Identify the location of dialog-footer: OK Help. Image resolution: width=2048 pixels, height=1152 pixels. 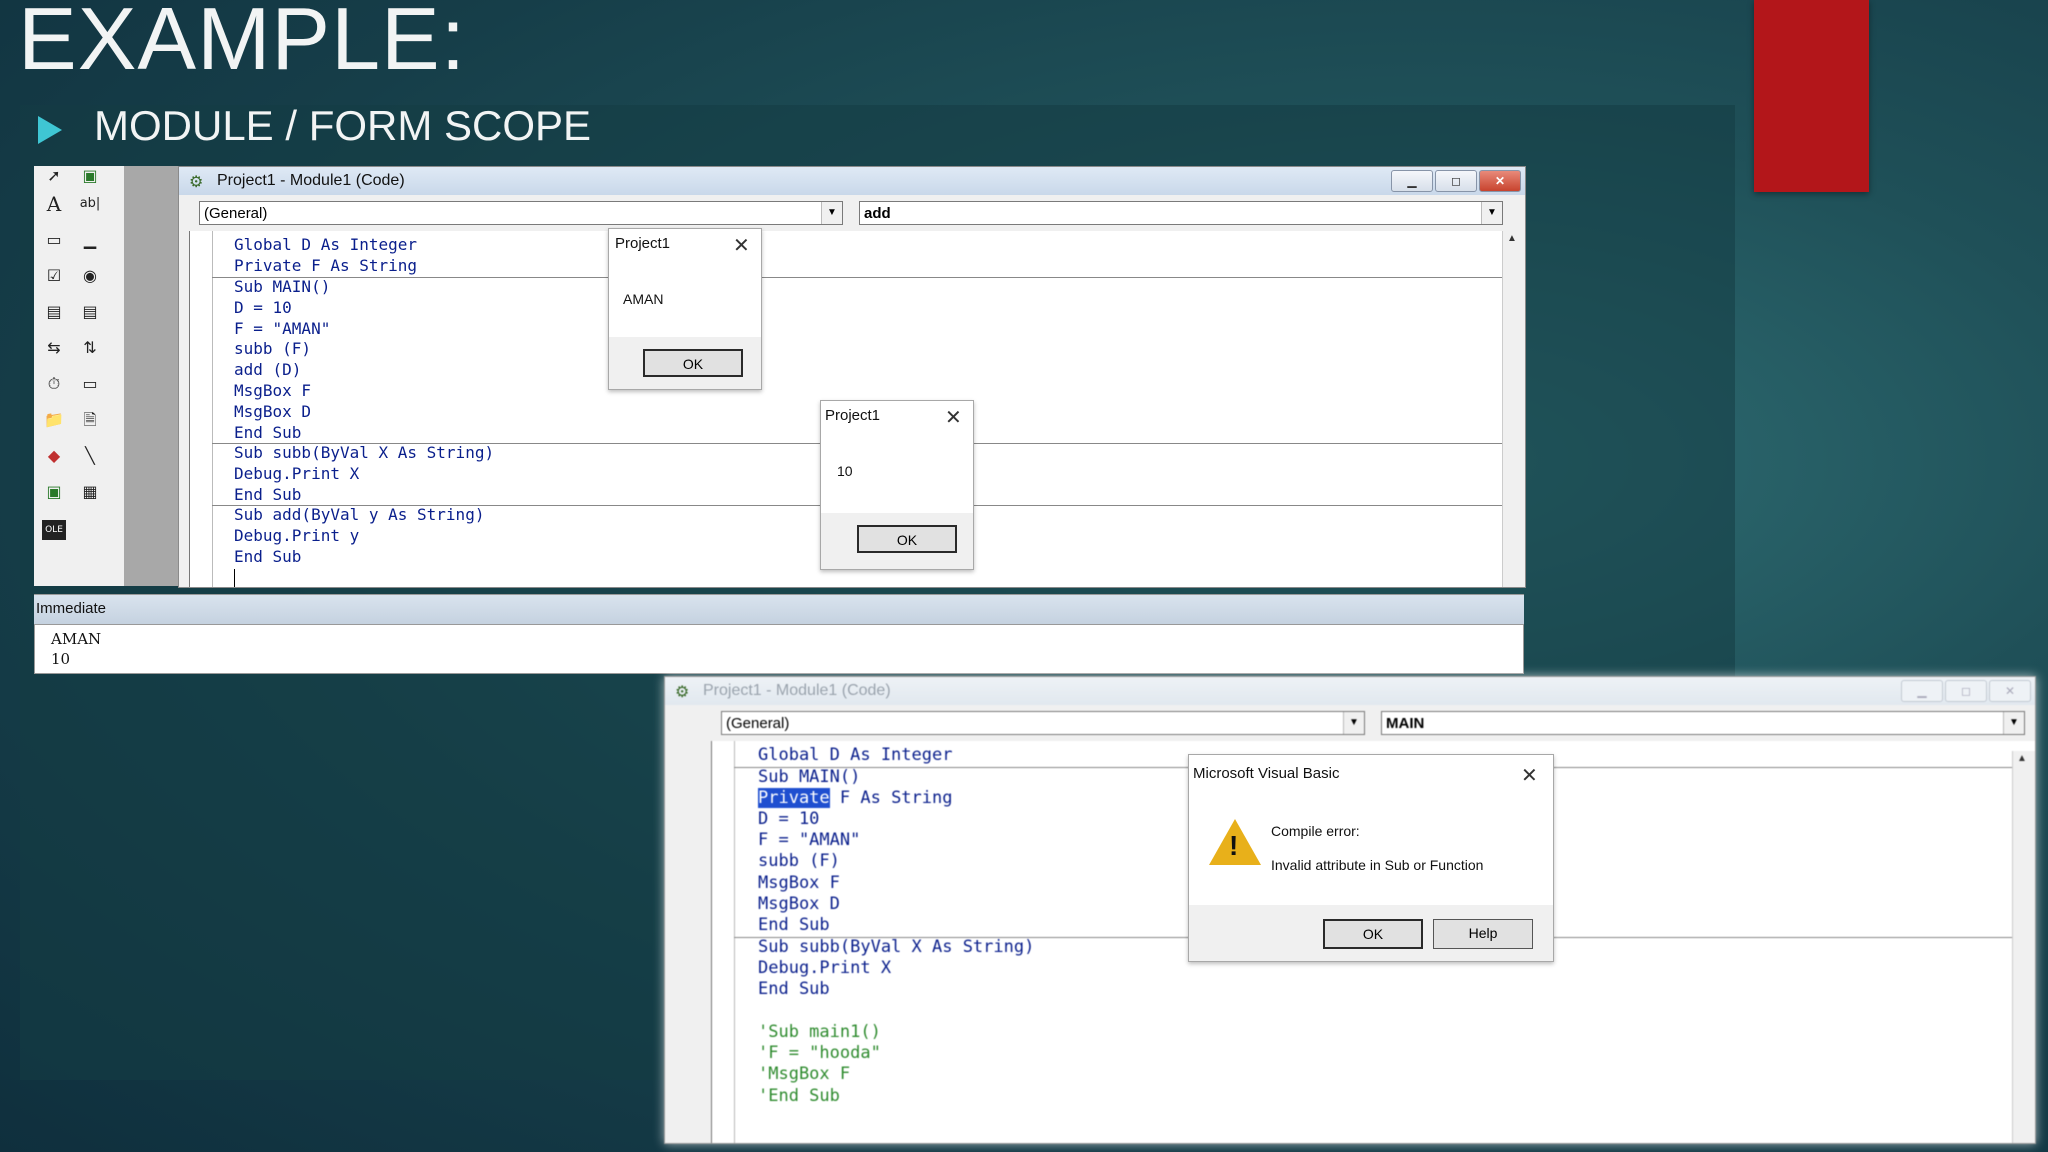
(1371, 933).